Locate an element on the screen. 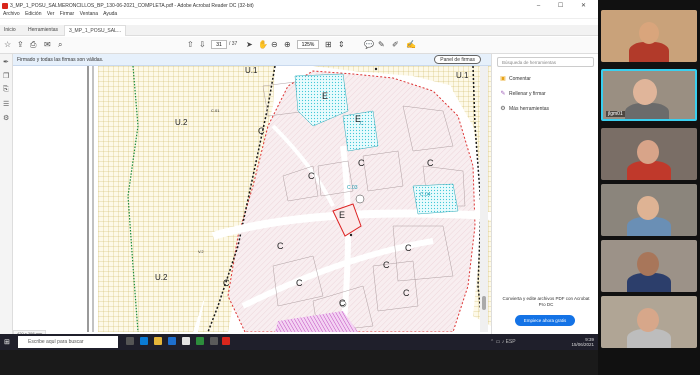 This screenshot has width=700, height=375. taskbar-search-input: Escribe aquí para buscar is located at coordinates (68, 342).